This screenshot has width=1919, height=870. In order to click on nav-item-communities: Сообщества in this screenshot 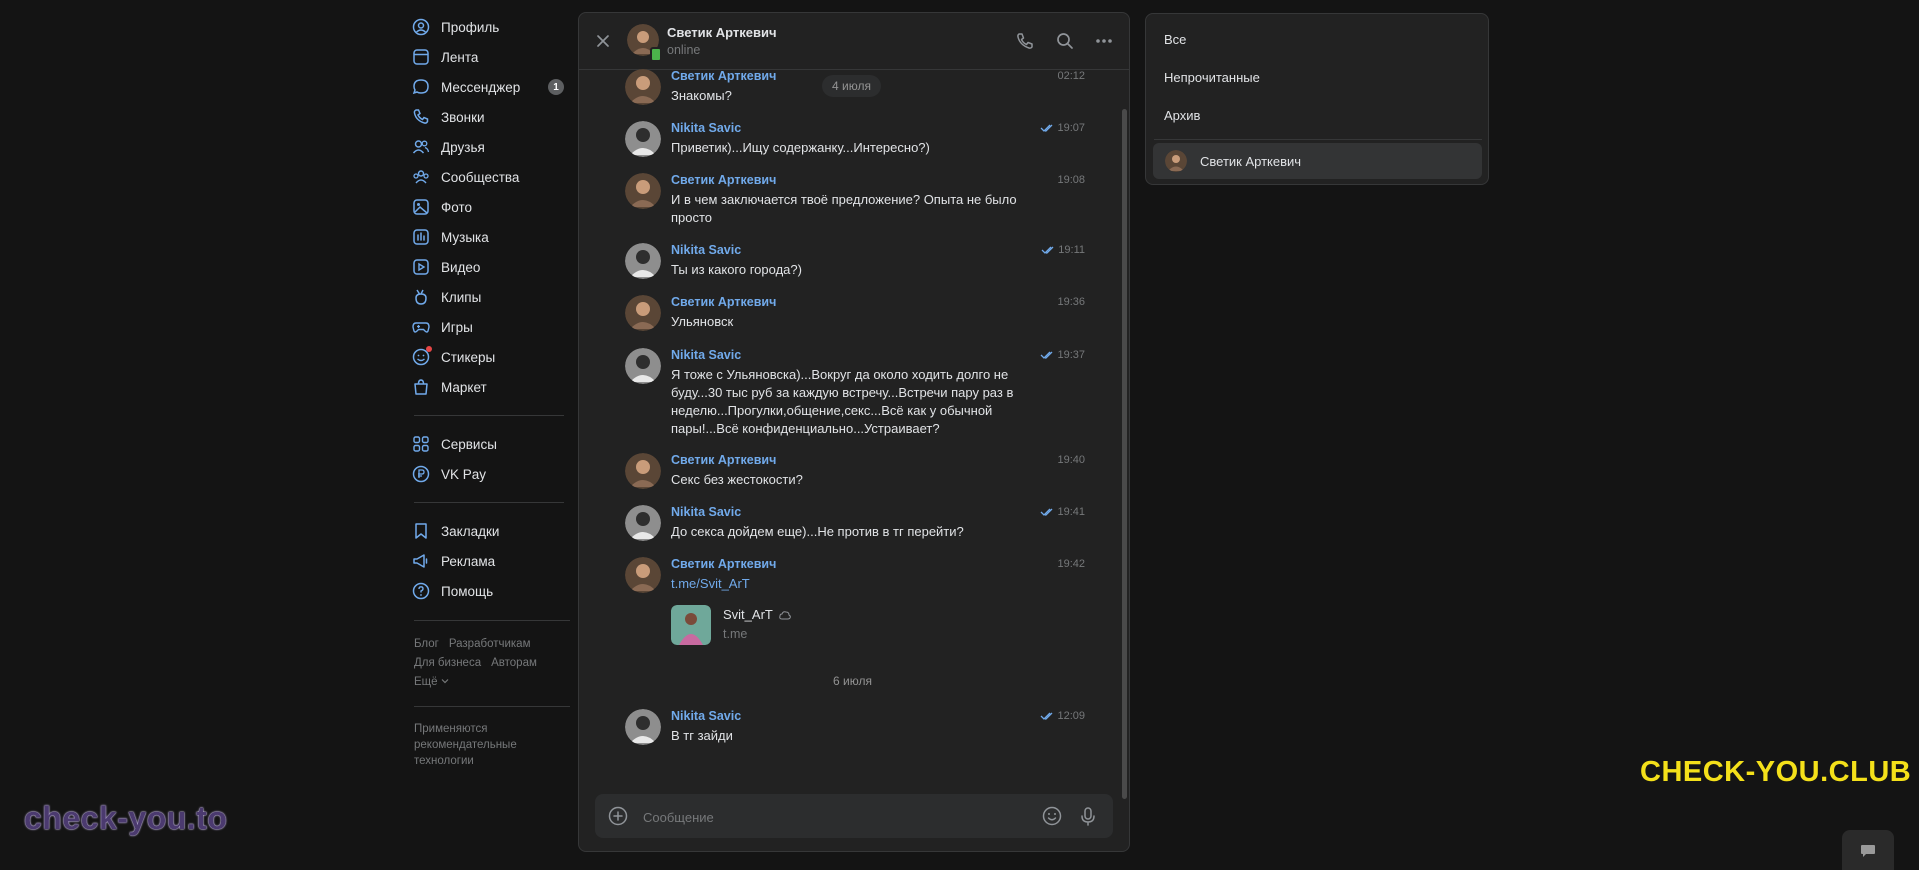, I will do `click(492, 177)`.